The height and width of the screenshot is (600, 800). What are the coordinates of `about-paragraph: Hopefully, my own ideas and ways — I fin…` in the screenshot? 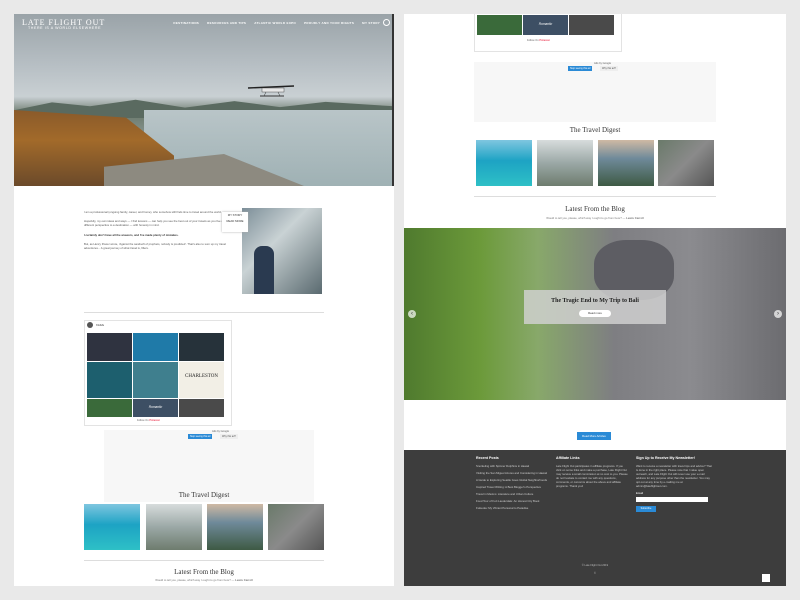 It's located at (153, 223).